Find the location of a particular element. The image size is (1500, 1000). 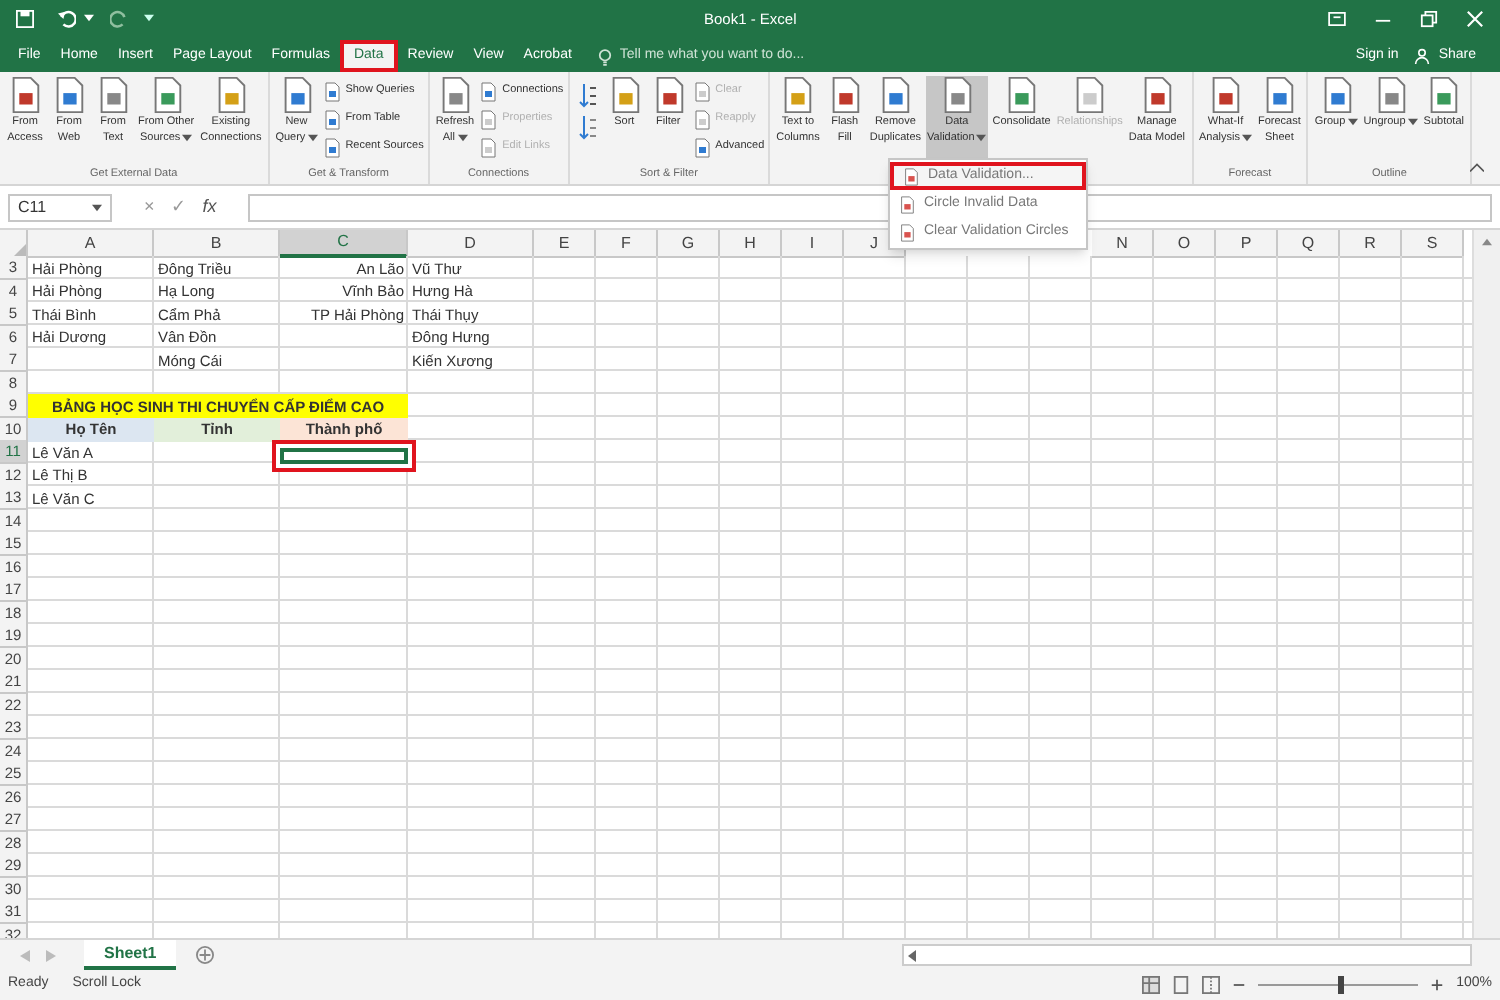

restore-icon is located at coordinates (1429, 18).